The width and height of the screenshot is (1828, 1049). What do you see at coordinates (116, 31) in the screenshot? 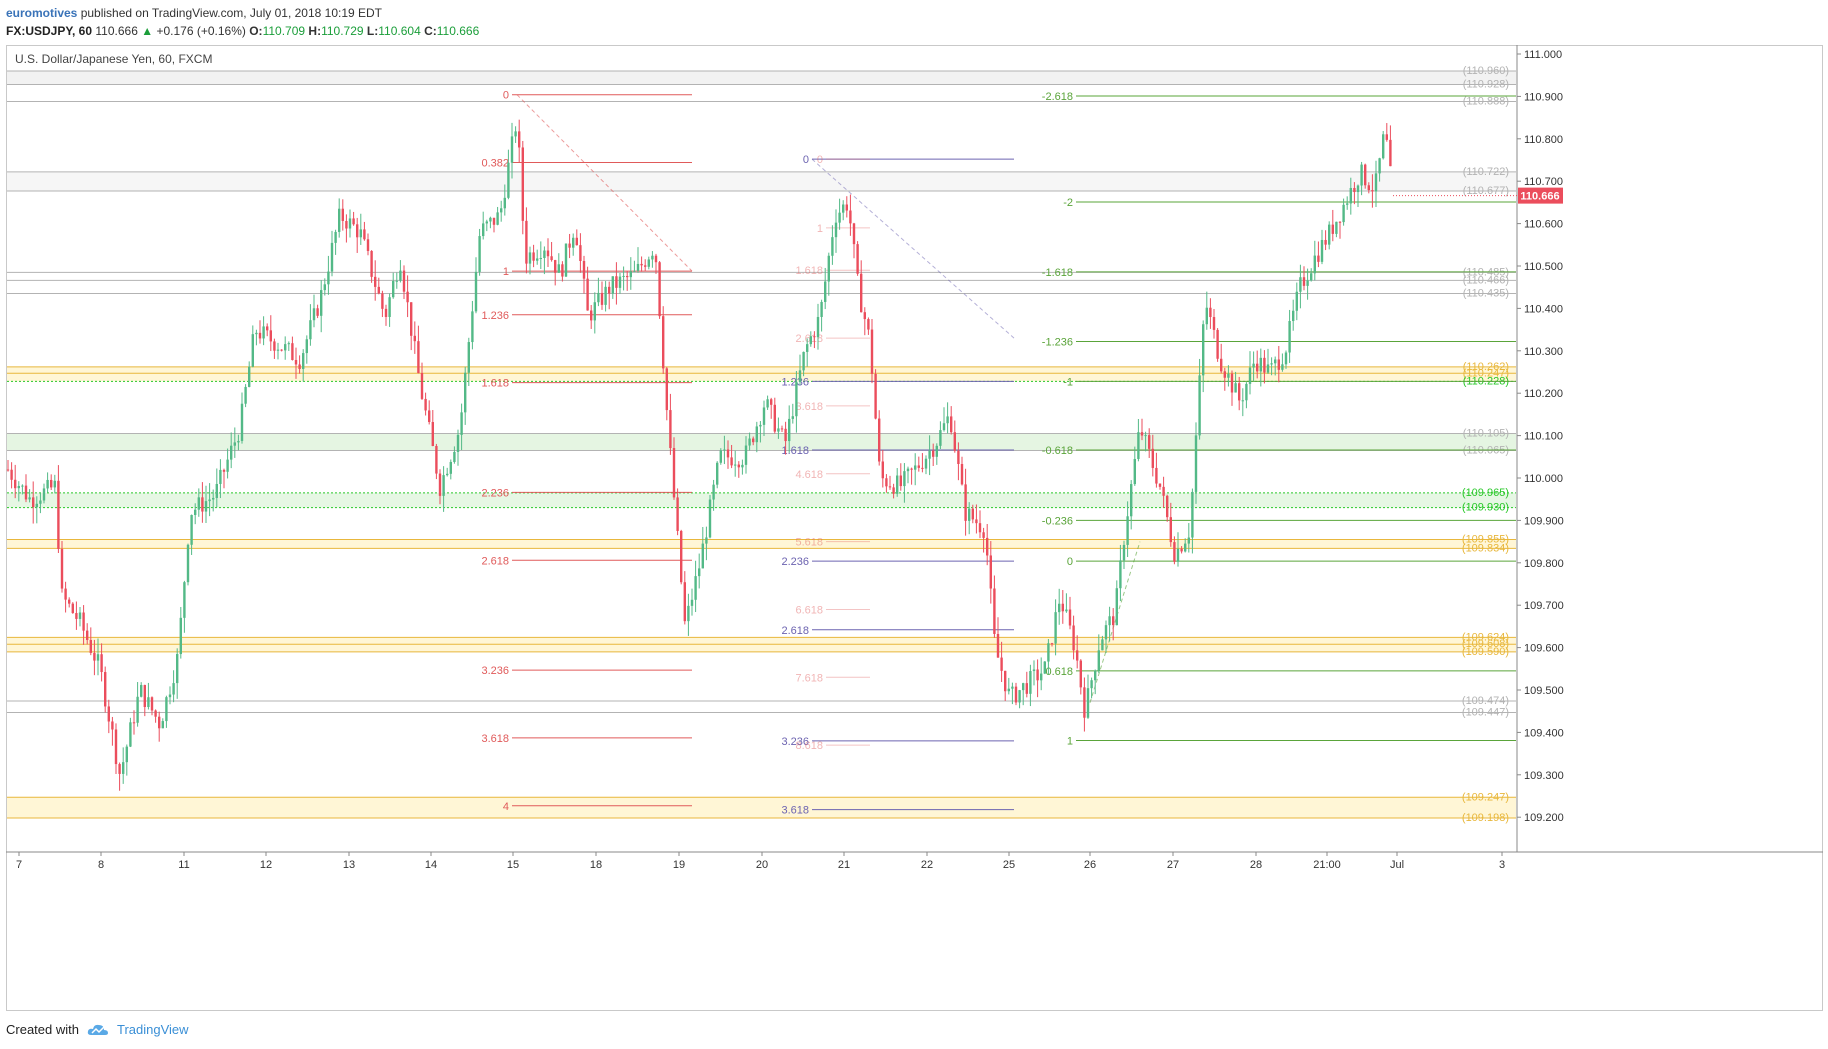
I see `last-price: 110.666` at bounding box center [116, 31].